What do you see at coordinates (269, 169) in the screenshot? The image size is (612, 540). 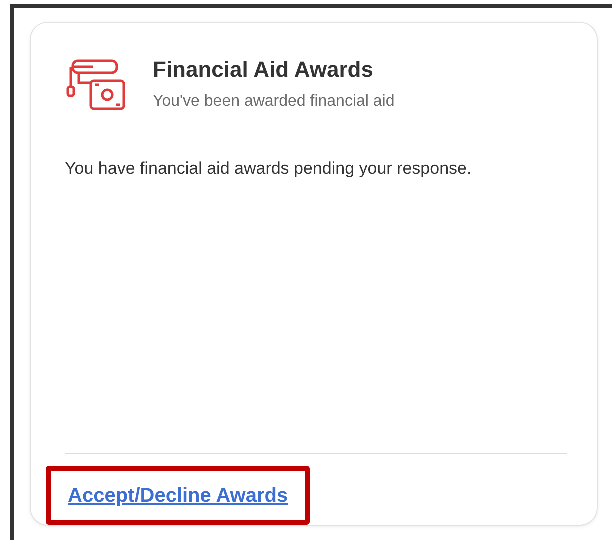 I see `card-message: You have financial aid awards pending your response.` at bounding box center [269, 169].